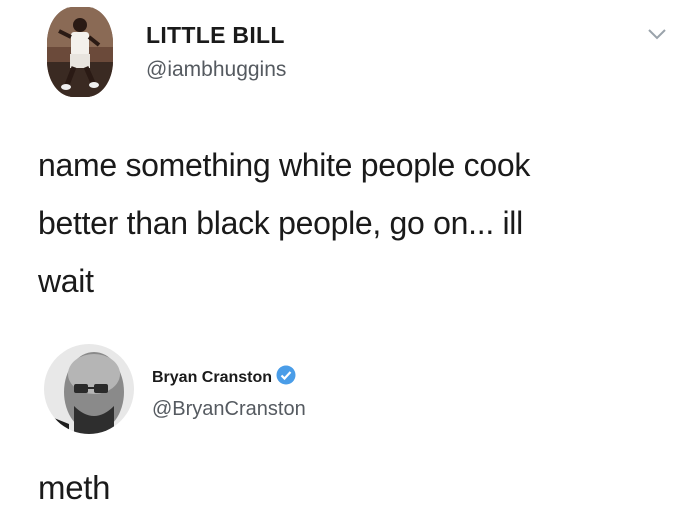 The width and height of the screenshot is (700, 526). I want to click on chevron-down-icon, so click(657, 34).